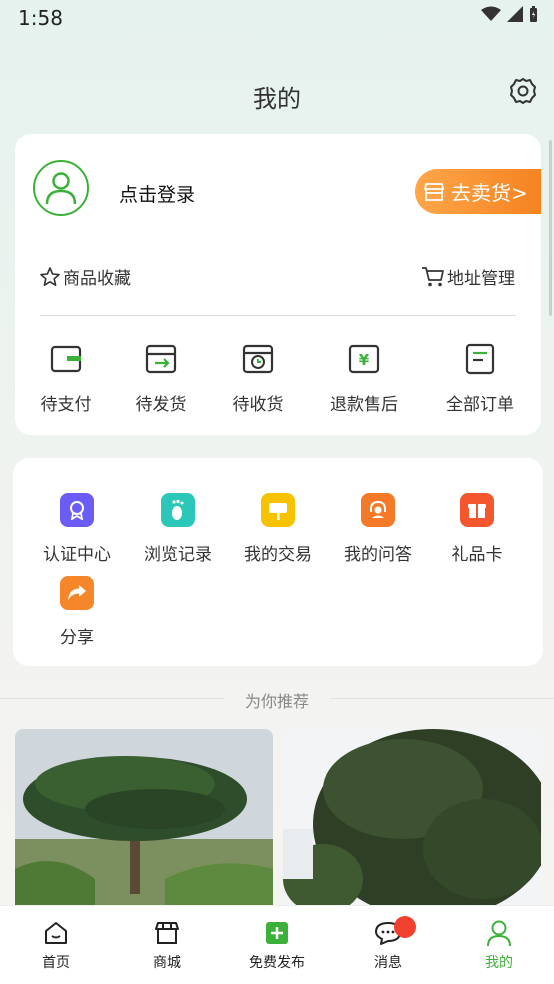 This screenshot has height=984, width=554. What do you see at coordinates (405, 927) in the screenshot?
I see `notification-badge` at bounding box center [405, 927].